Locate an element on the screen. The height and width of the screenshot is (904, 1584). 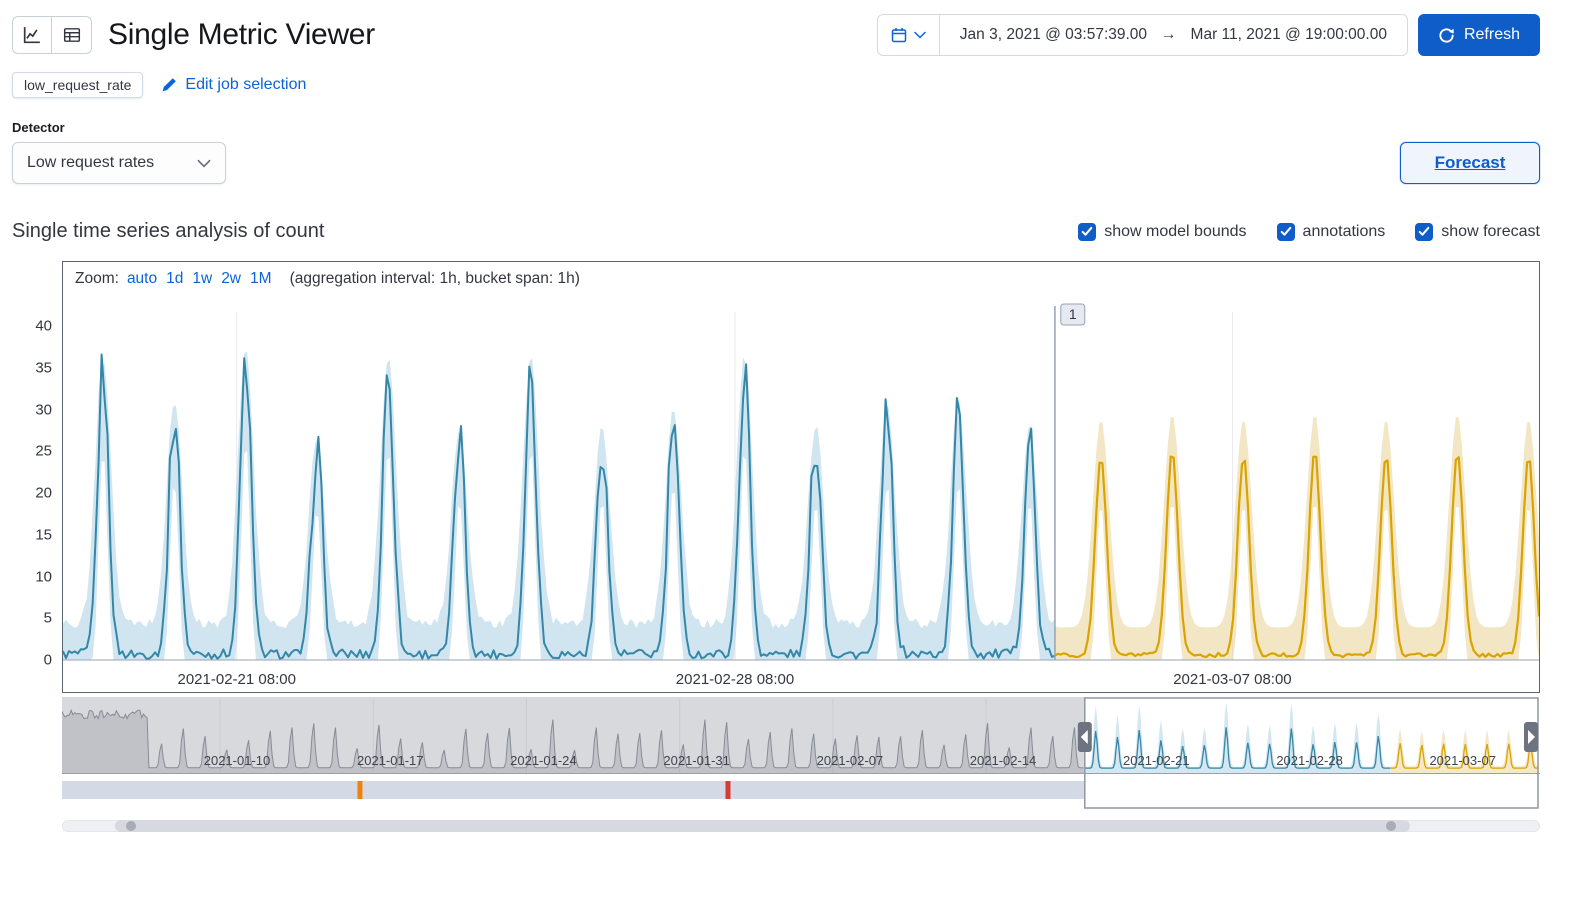
start-date: Jan 3, 2021 @ 03:57:39.00 is located at coordinates (1053, 35).